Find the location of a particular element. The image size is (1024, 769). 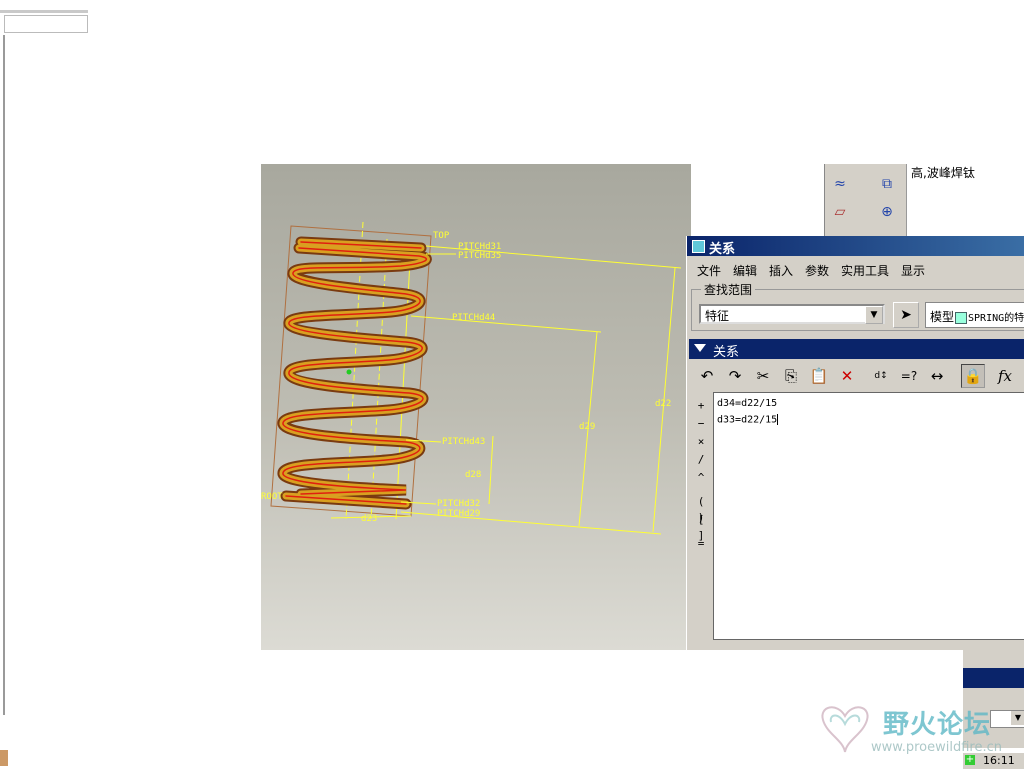

undo-icon: ↶ is located at coordinates (707, 376).